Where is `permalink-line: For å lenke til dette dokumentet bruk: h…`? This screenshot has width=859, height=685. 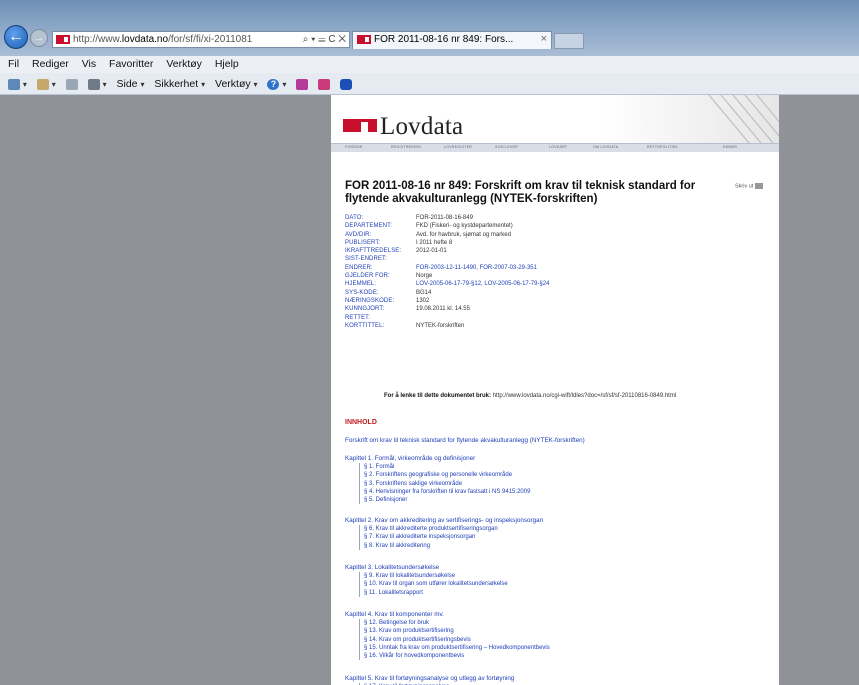 permalink-line: For å lenke til dette dokumentet bruk: h… is located at coordinates (530, 396).